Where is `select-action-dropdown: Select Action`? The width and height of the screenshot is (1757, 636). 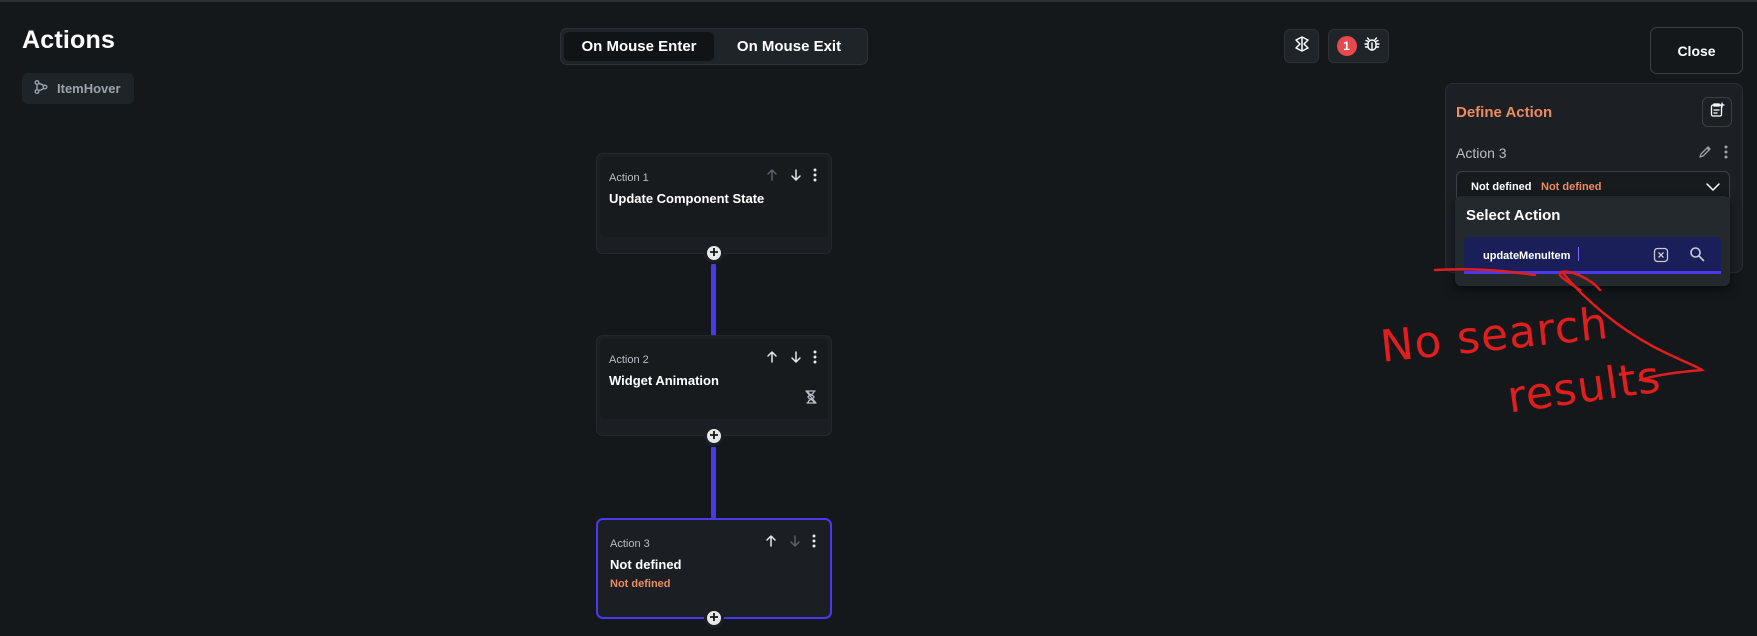 select-action-dropdown: Select Action is located at coordinates (1592, 241).